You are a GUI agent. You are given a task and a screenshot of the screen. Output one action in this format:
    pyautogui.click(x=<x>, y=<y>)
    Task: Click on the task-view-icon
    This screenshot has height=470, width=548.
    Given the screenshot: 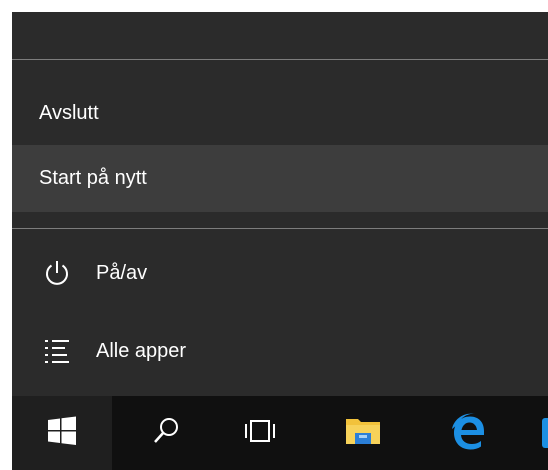 What is the action you would take?
    pyautogui.click(x=260, y=433)
    